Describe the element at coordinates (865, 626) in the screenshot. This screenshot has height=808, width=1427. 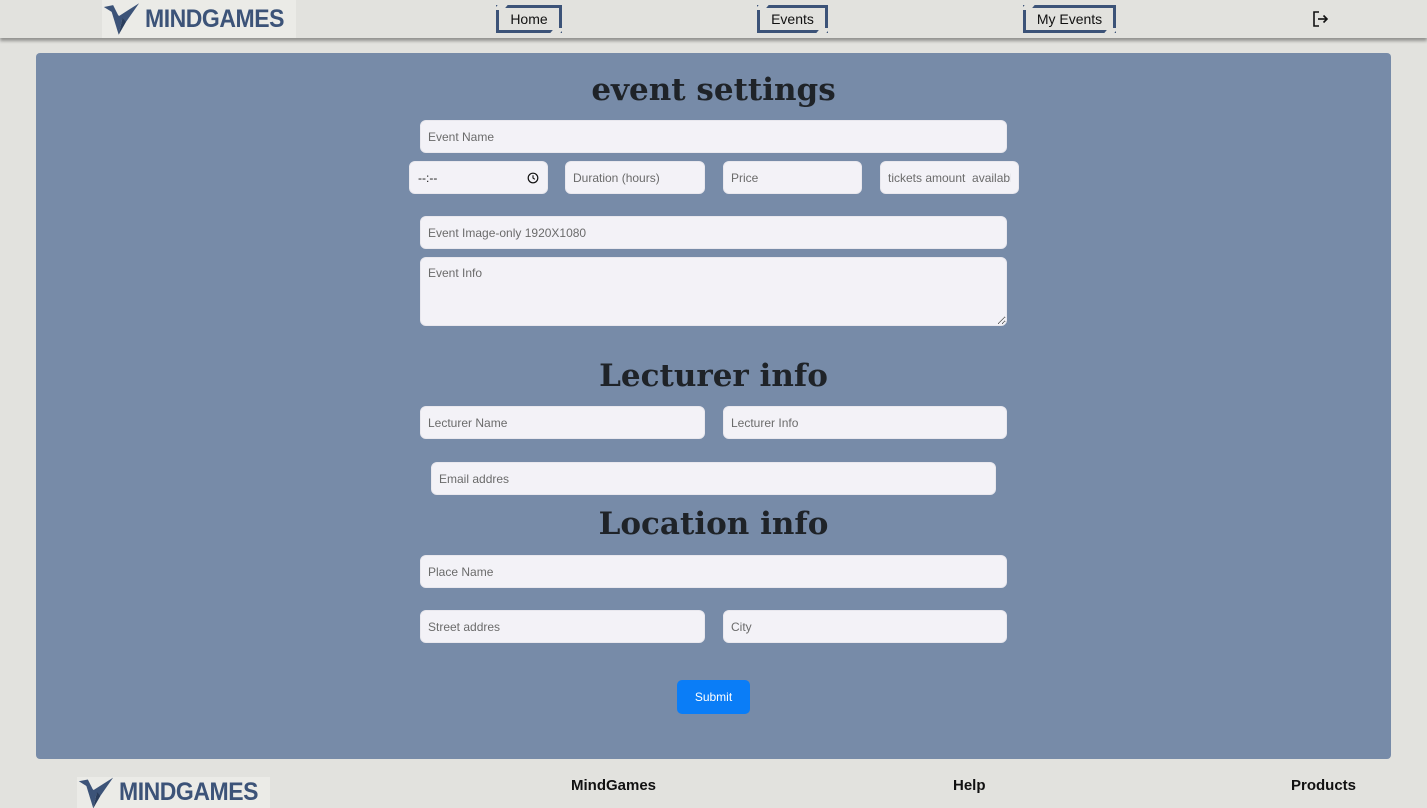
I see `city-input` at that location.